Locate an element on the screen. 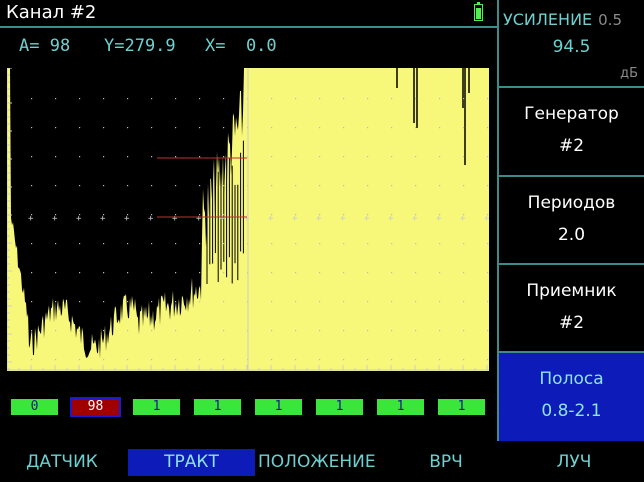 The height and width of the screenshot is (482, 644). menu-beam: ЛУЧ is located at coordinates (574, 462).